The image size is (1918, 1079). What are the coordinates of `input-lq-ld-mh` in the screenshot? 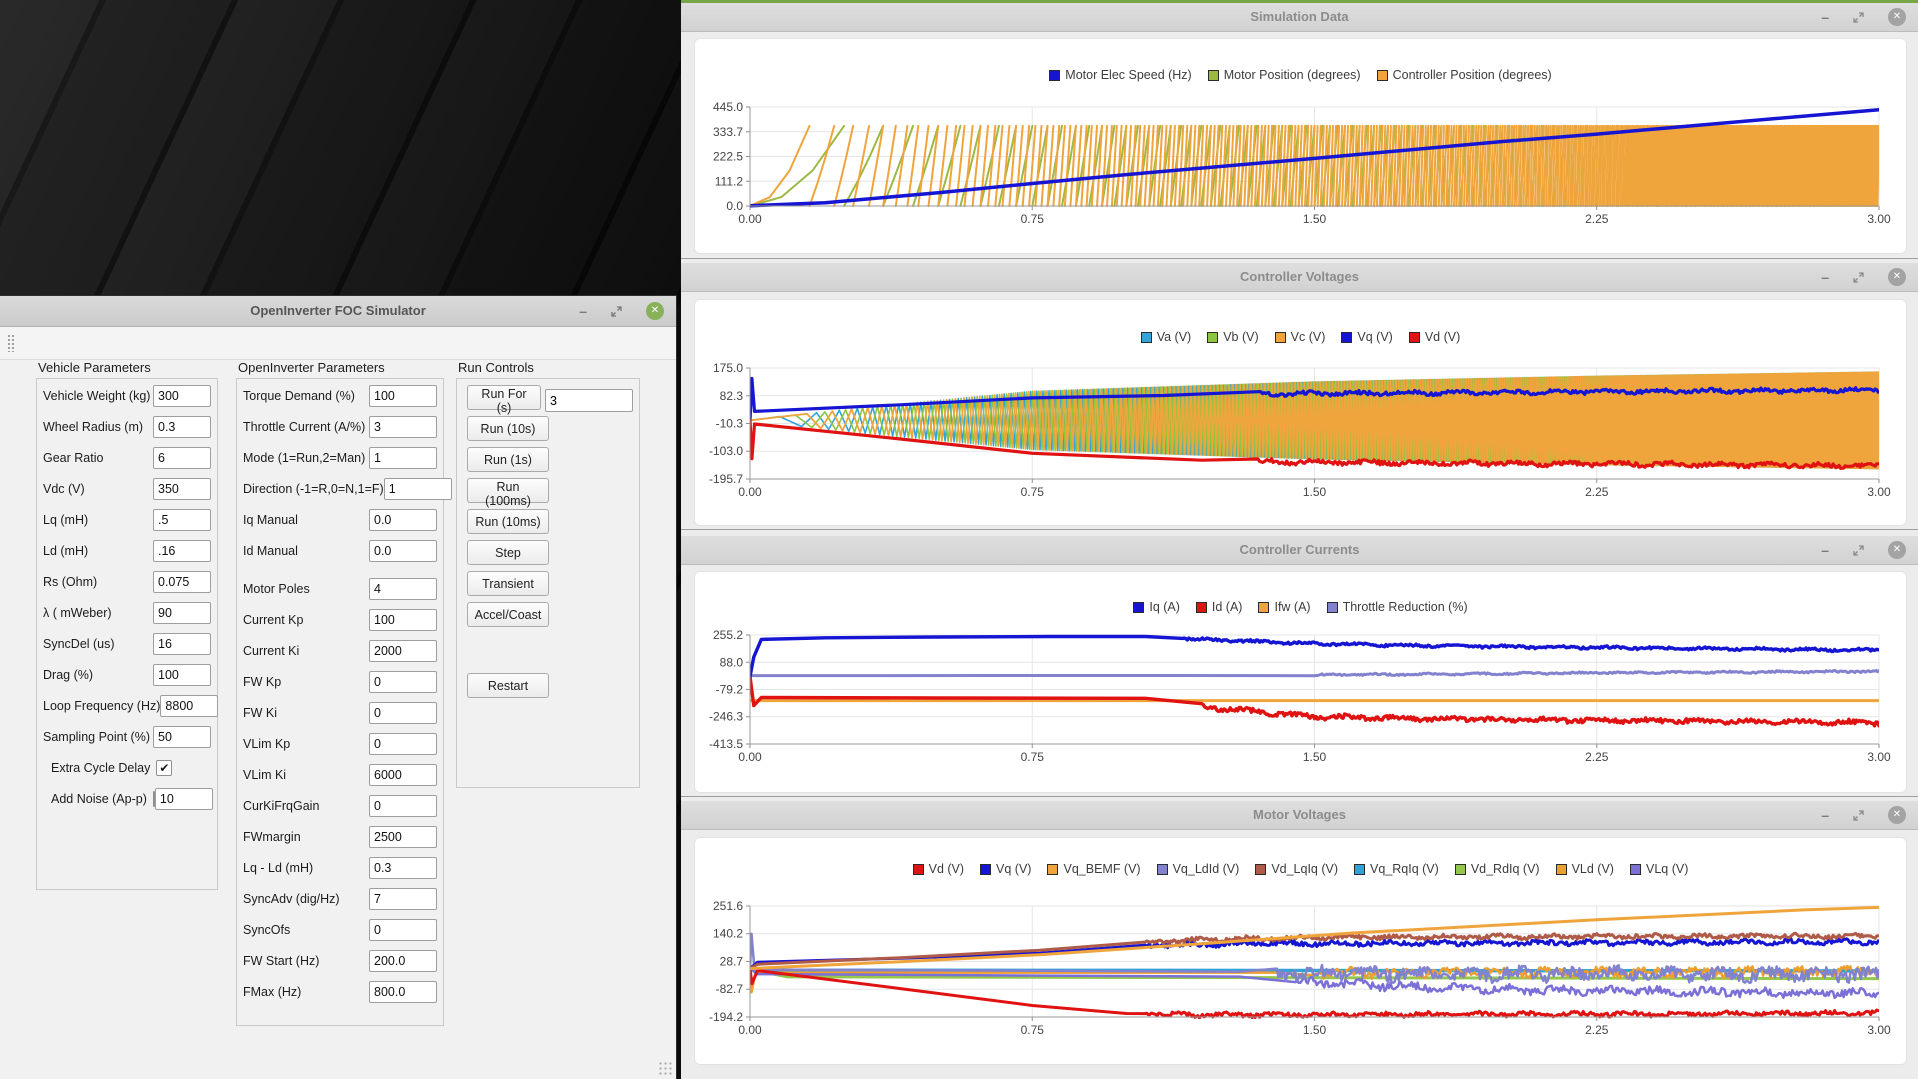 It's located at (403, 868).